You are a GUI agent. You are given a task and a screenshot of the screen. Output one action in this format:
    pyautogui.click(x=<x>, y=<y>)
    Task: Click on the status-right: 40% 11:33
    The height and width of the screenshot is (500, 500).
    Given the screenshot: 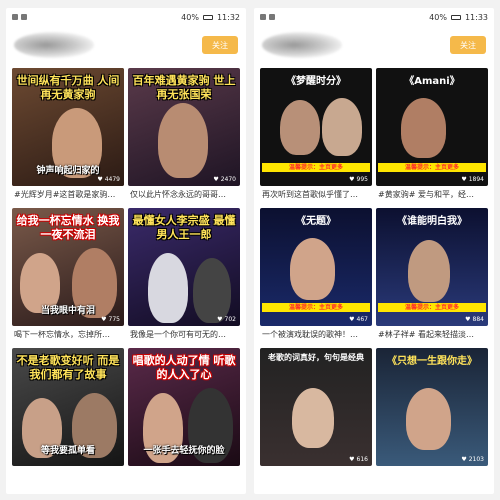 What is the action you would take?
    pyautogui.click(x=458, y=17)
    